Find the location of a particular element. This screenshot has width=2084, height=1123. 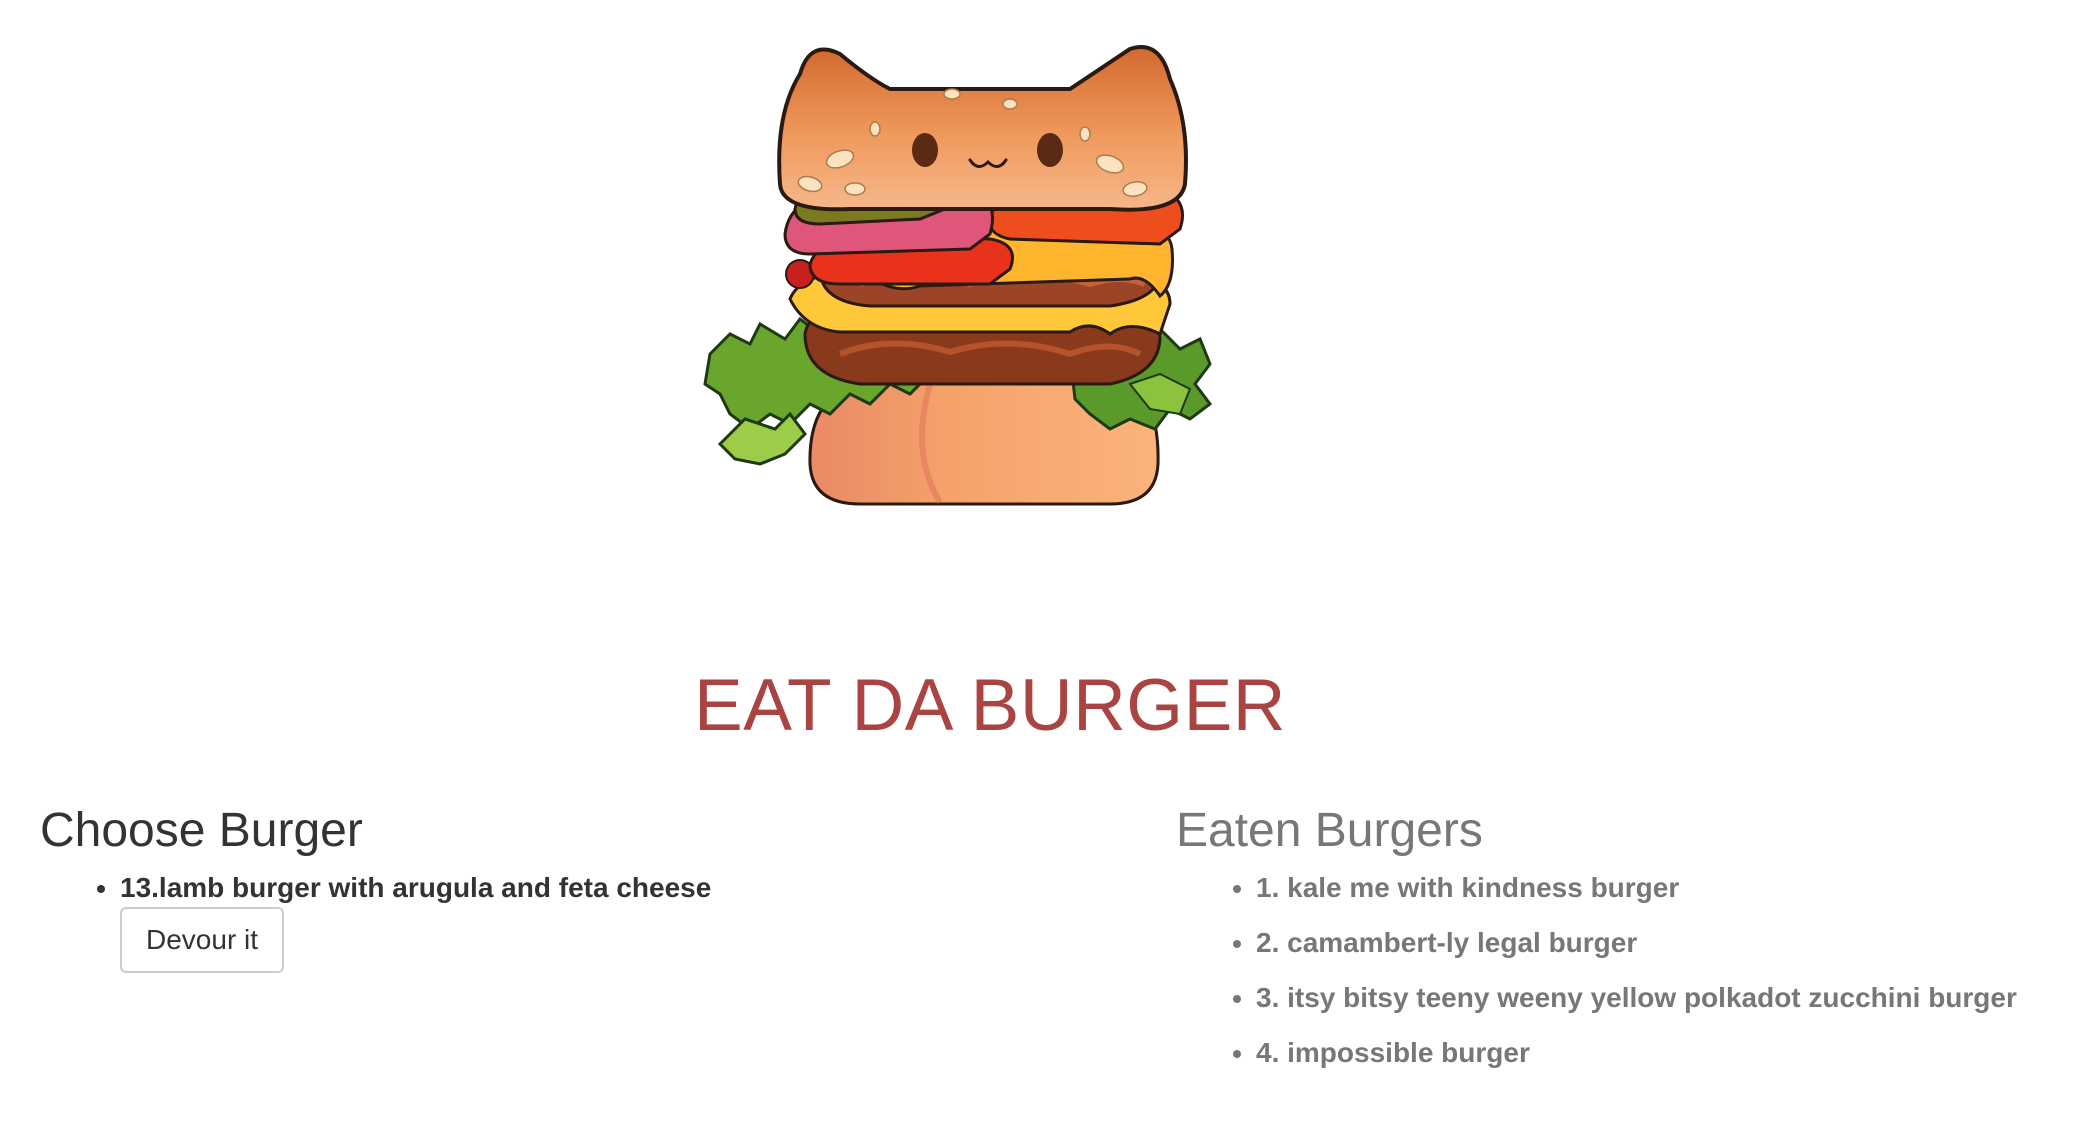

cat-left-eye is located at coordinates (925, 150).